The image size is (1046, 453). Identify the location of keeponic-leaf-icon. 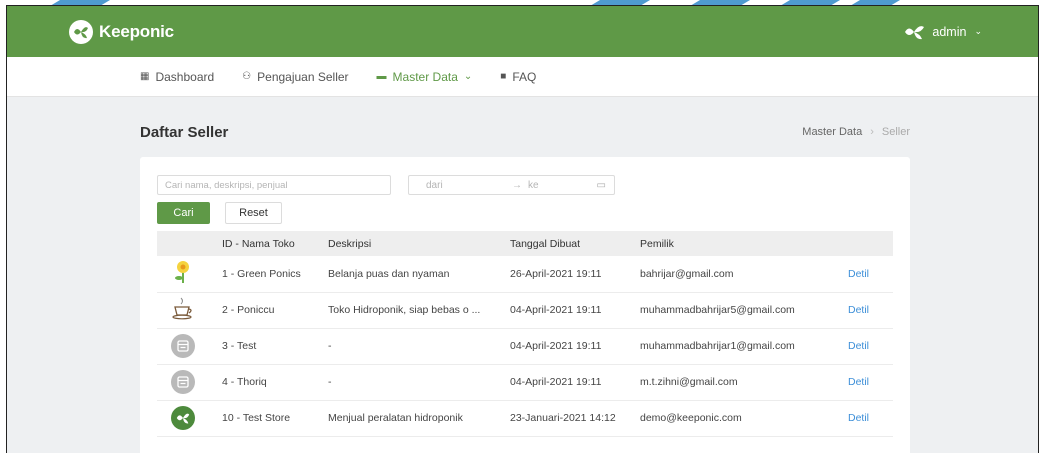
(915, 32).